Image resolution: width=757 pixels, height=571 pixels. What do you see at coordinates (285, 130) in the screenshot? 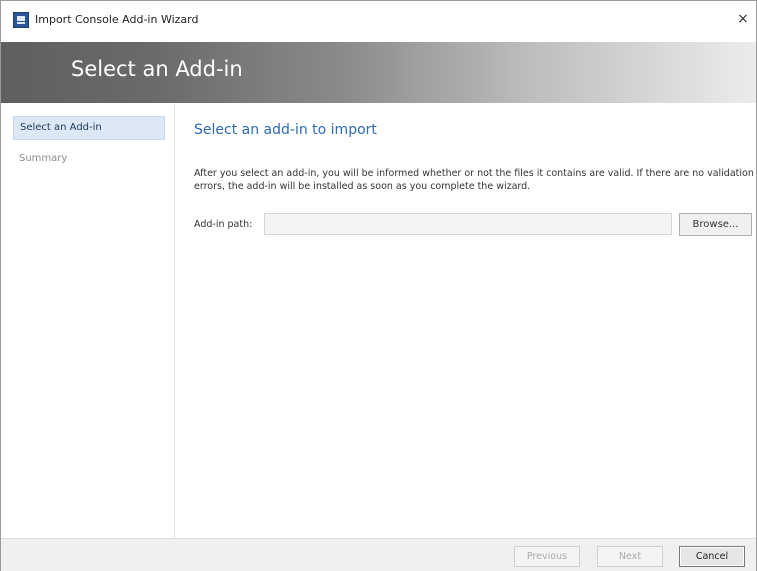
I see `page-heading: Select an add-in to import` at bounding box center [285, 130].